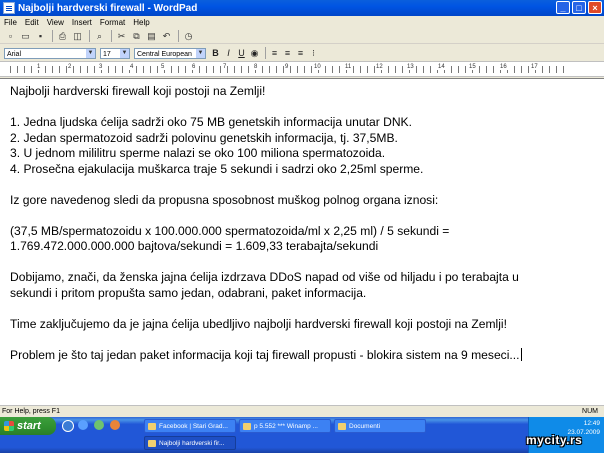  Describe the element at coordinates (136, 36) in the screenshot. I see `copy-icon: ⧉` at that location.